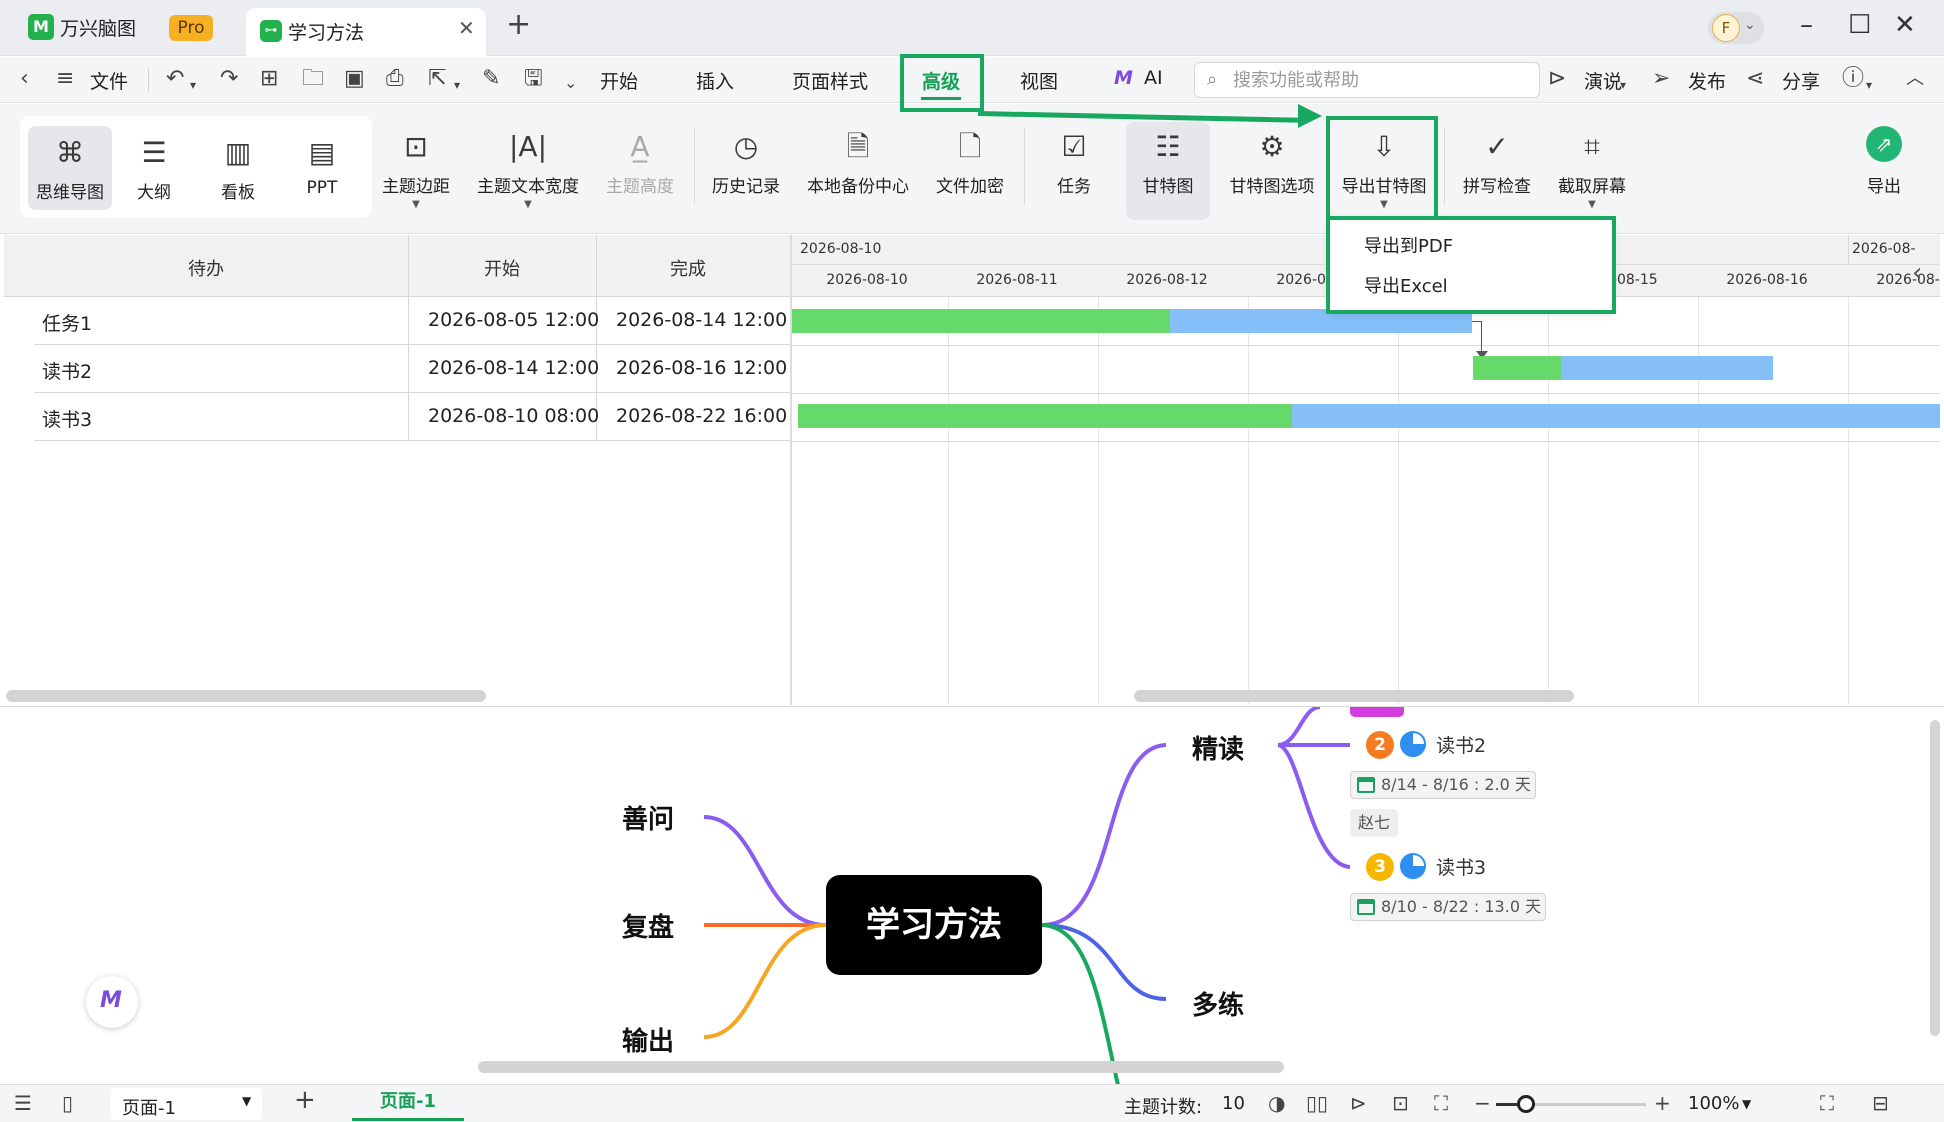 Image resolution: width=1944 pixels, height=1122 pixels. What do you see at coordinates (154, 169) in the screenshot?
I see `view-outline-button: ☰ 大纲` at bounding box center [154, 169].